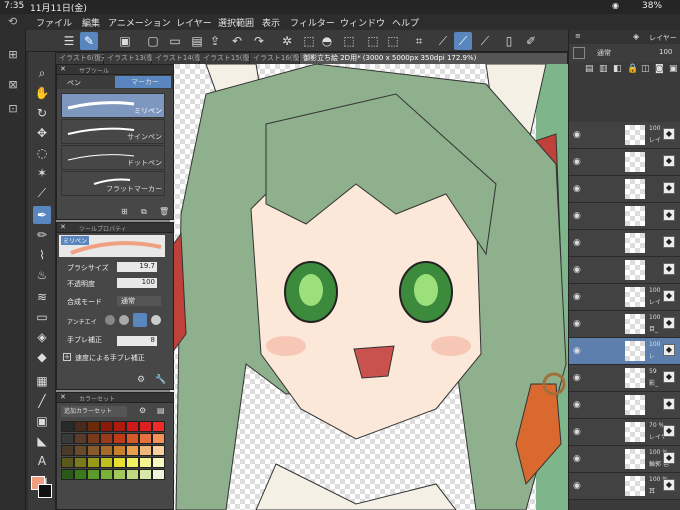  I want to click on wrench-icon: 🔧, so click(160, 380).